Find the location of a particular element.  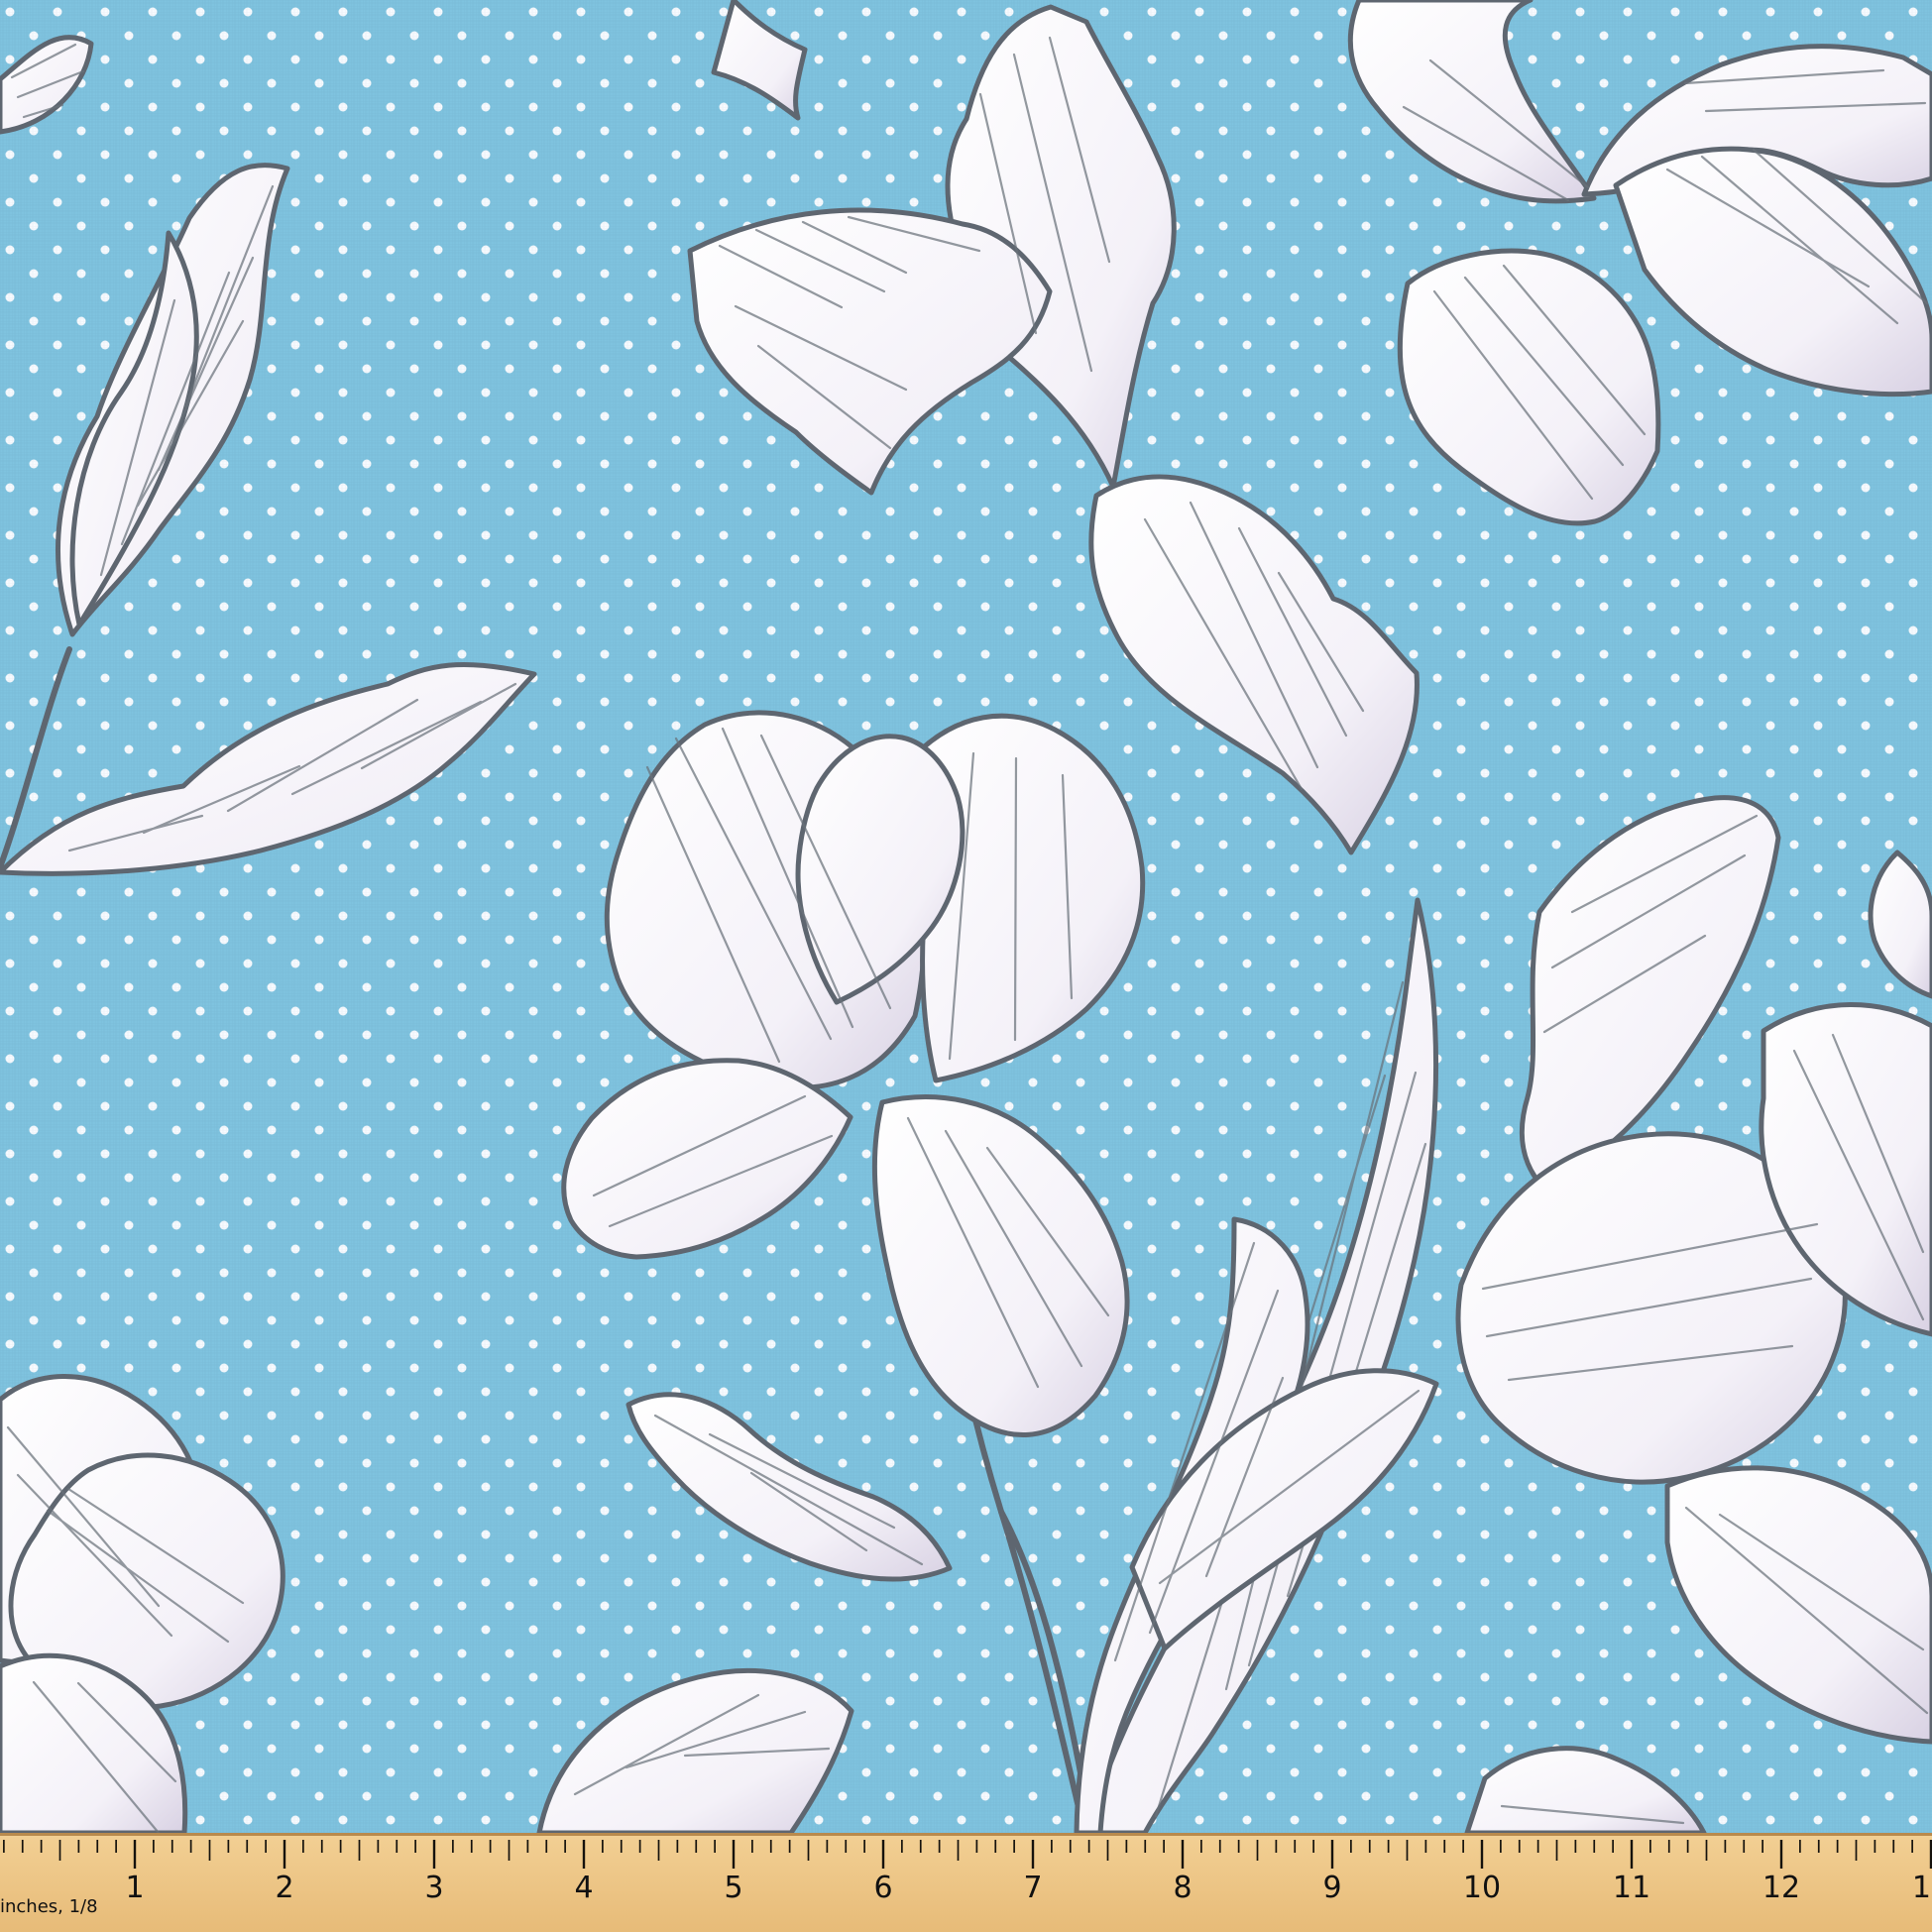

ruler-number: 4 is located at coordinates (583, 1888).